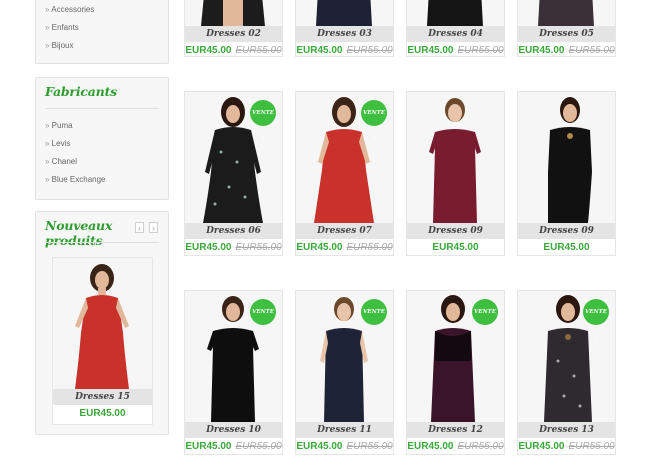 This screenshot has height=470, width=647. Describe the element at coordinates (455, 430) in the screenshot. I see `product-name: Dresses 12` at that location.